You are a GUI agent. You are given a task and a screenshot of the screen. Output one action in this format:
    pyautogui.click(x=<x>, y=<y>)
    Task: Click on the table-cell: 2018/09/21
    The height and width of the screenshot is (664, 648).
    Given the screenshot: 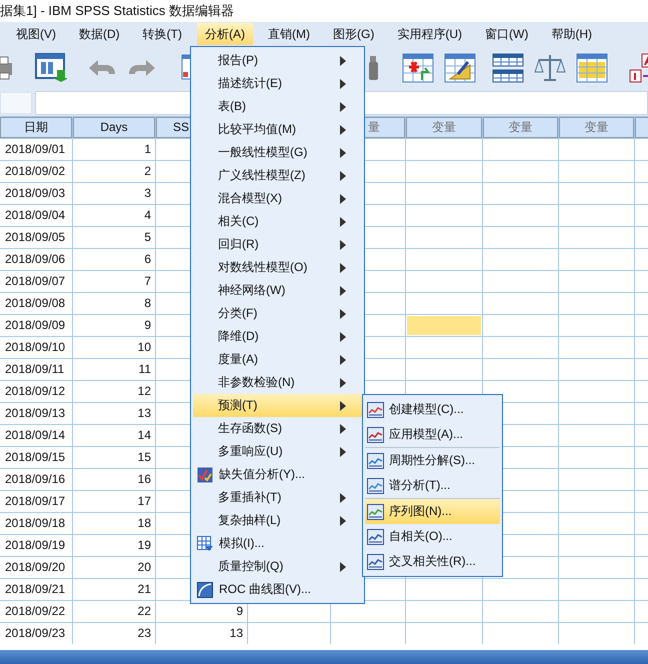 What is the action you would take?
    pyautogui.click(x=36, y=589)
    